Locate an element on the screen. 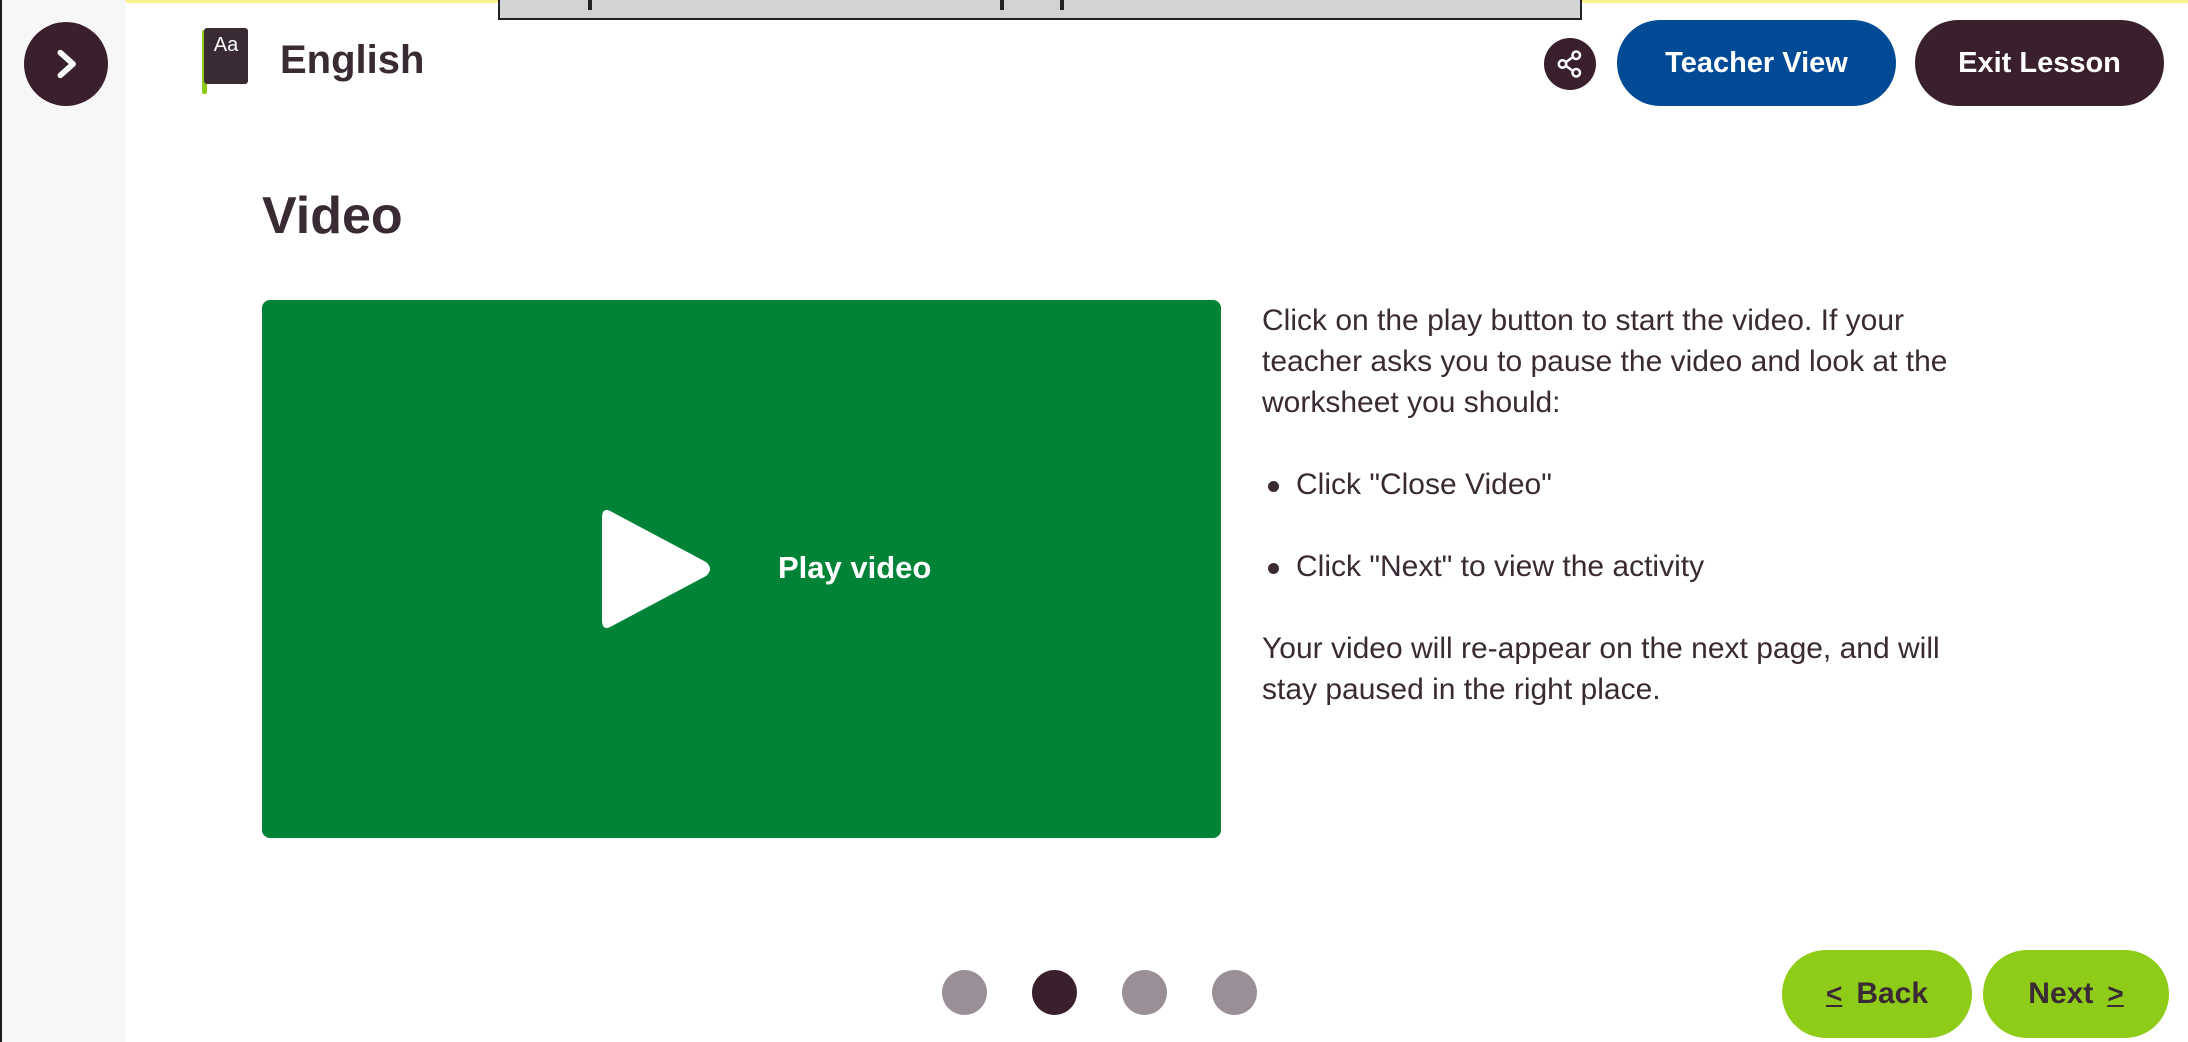  page-indicator is located at coordinates (1099, 992).